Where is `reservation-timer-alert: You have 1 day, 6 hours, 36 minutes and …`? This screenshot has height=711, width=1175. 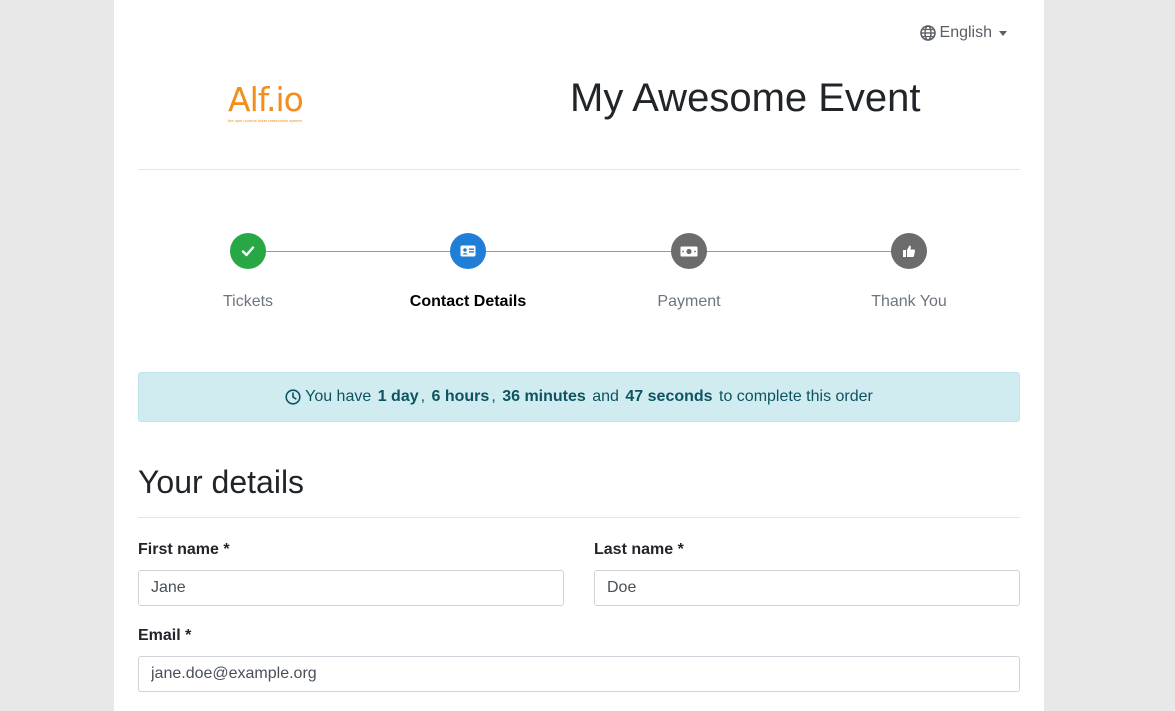
reservation-timer-alert: You have 1 day, 6 hours, 36 minutes and … is located at coordinates (579, 397).